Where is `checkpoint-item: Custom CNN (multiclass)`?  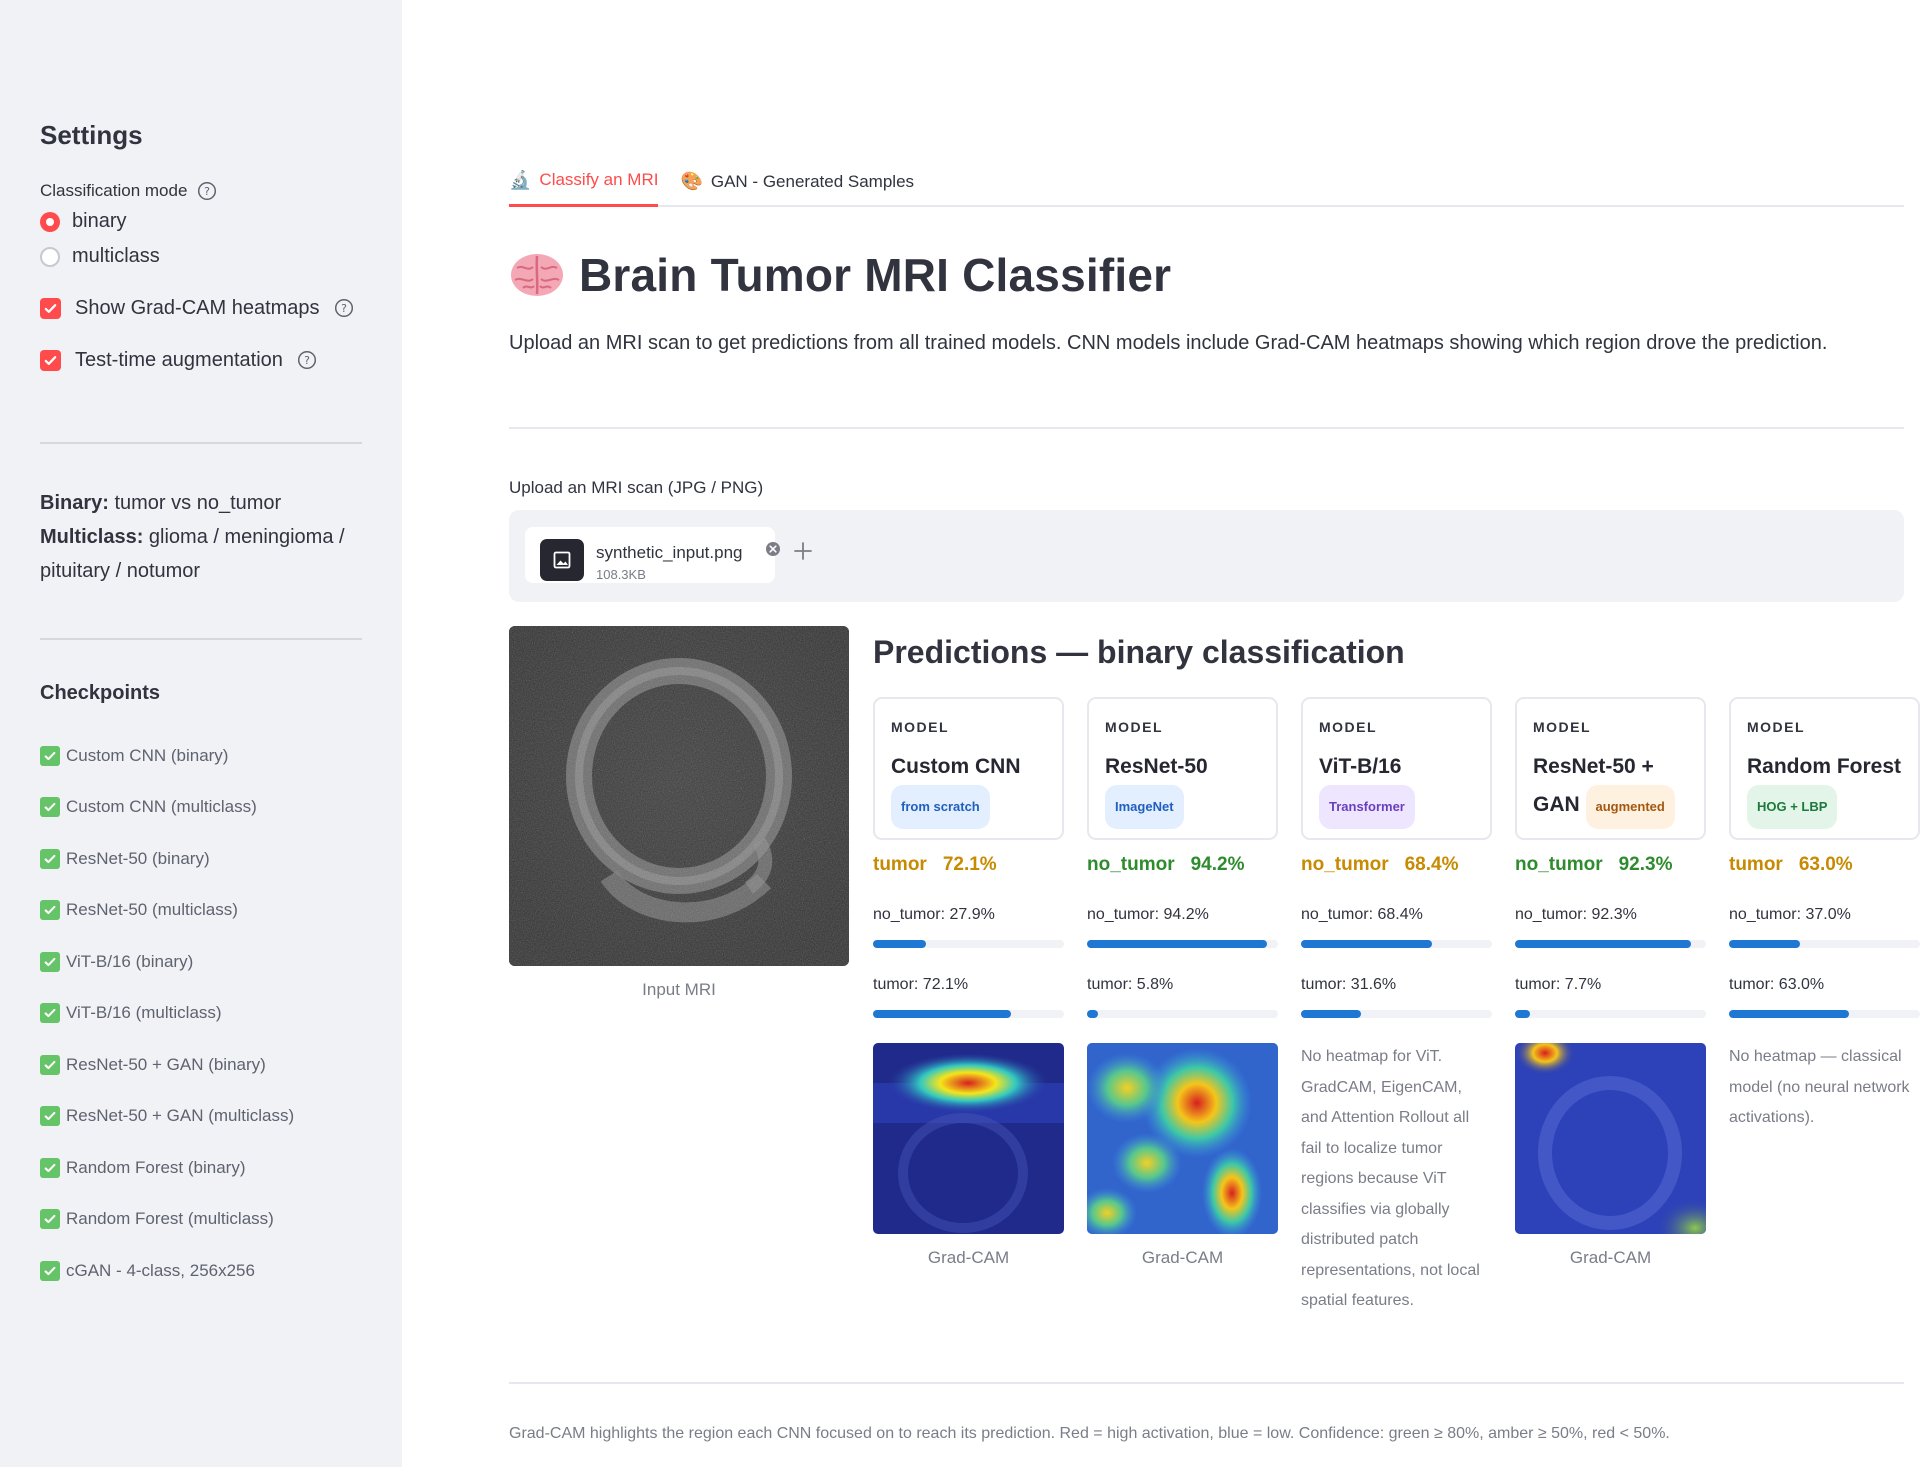
checkpoint-item: Custom CNN (multiclass) is located at coordinates (201, 808).